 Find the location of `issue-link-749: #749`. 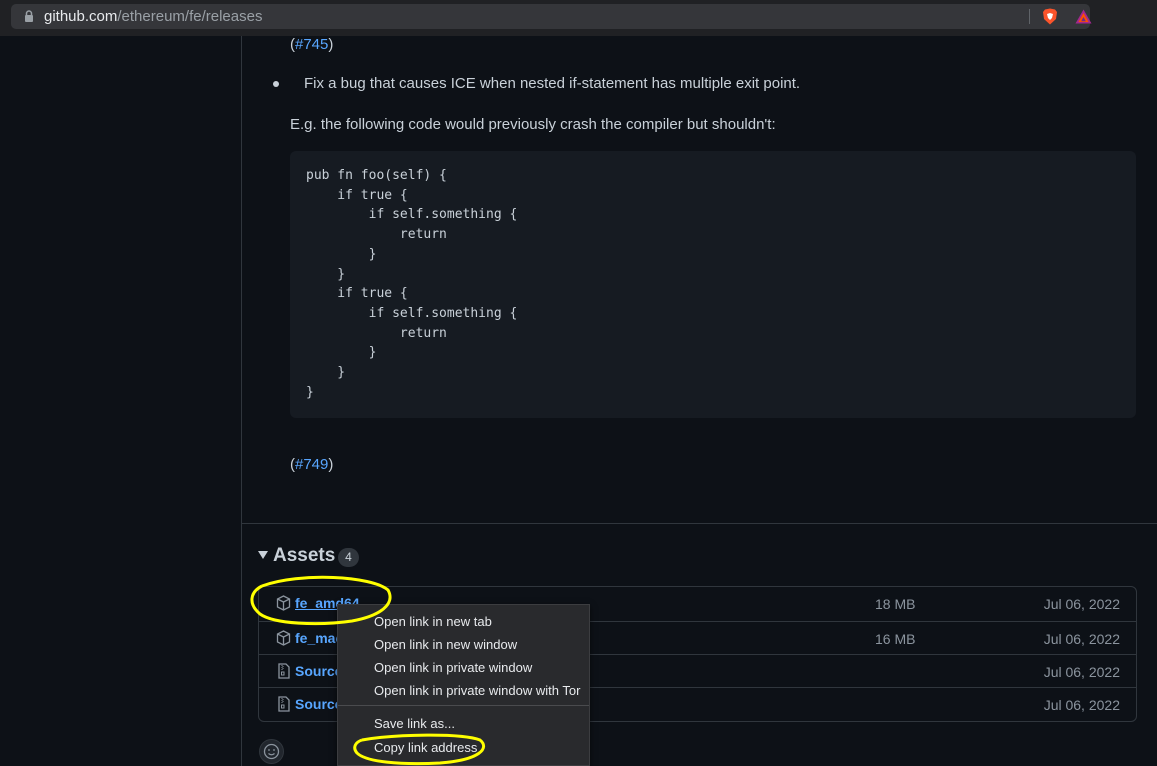

issue-link-749: #749 is located at coordinates (311, 464).